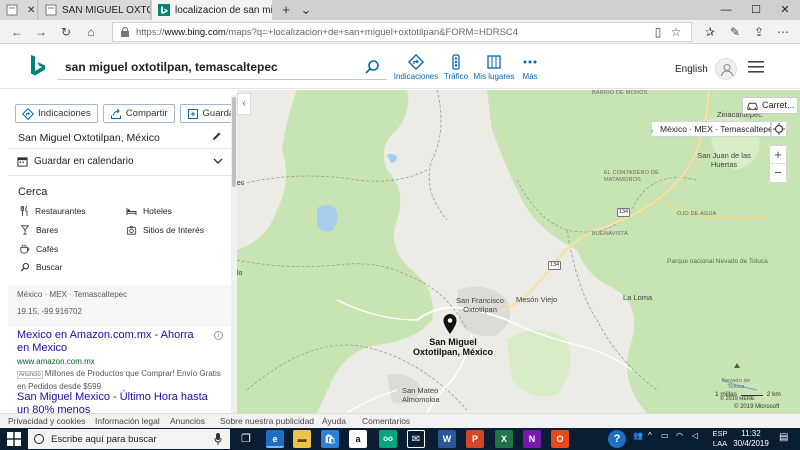 The image size is (800, 450). Describe the element at coordinates (95, 10) in the screenshot. I see `browser-tab-2: SAN MIGUEL OXTOTILPAN (` at that location.